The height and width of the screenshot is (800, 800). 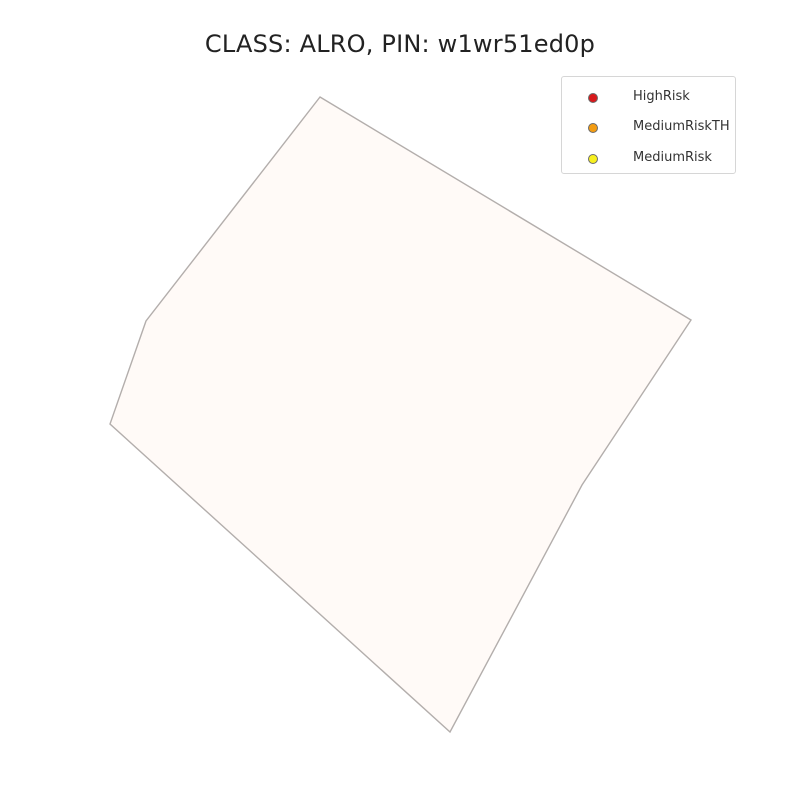 I want to click on legend: HighRisk MediumRiskTH MediumRisk, so click(x=648, y=125).